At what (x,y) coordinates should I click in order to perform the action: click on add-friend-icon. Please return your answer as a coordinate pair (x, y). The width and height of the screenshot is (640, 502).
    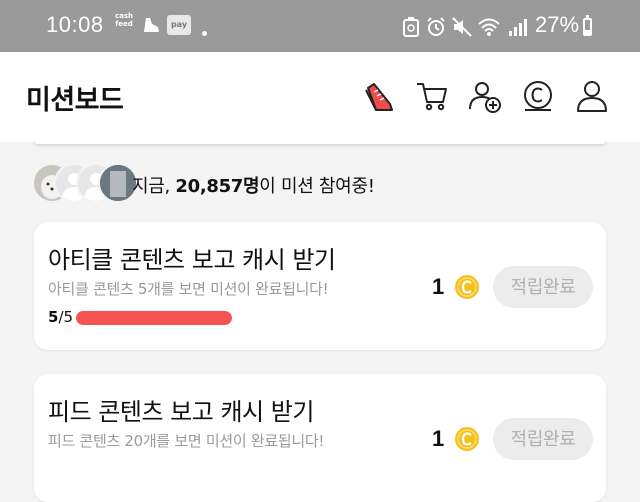
    Looking at the image, I should click on (485, 96).